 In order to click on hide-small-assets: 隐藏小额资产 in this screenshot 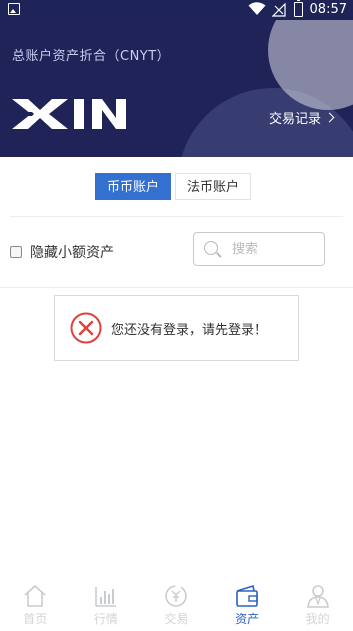, I will do `click(62, 252)`.